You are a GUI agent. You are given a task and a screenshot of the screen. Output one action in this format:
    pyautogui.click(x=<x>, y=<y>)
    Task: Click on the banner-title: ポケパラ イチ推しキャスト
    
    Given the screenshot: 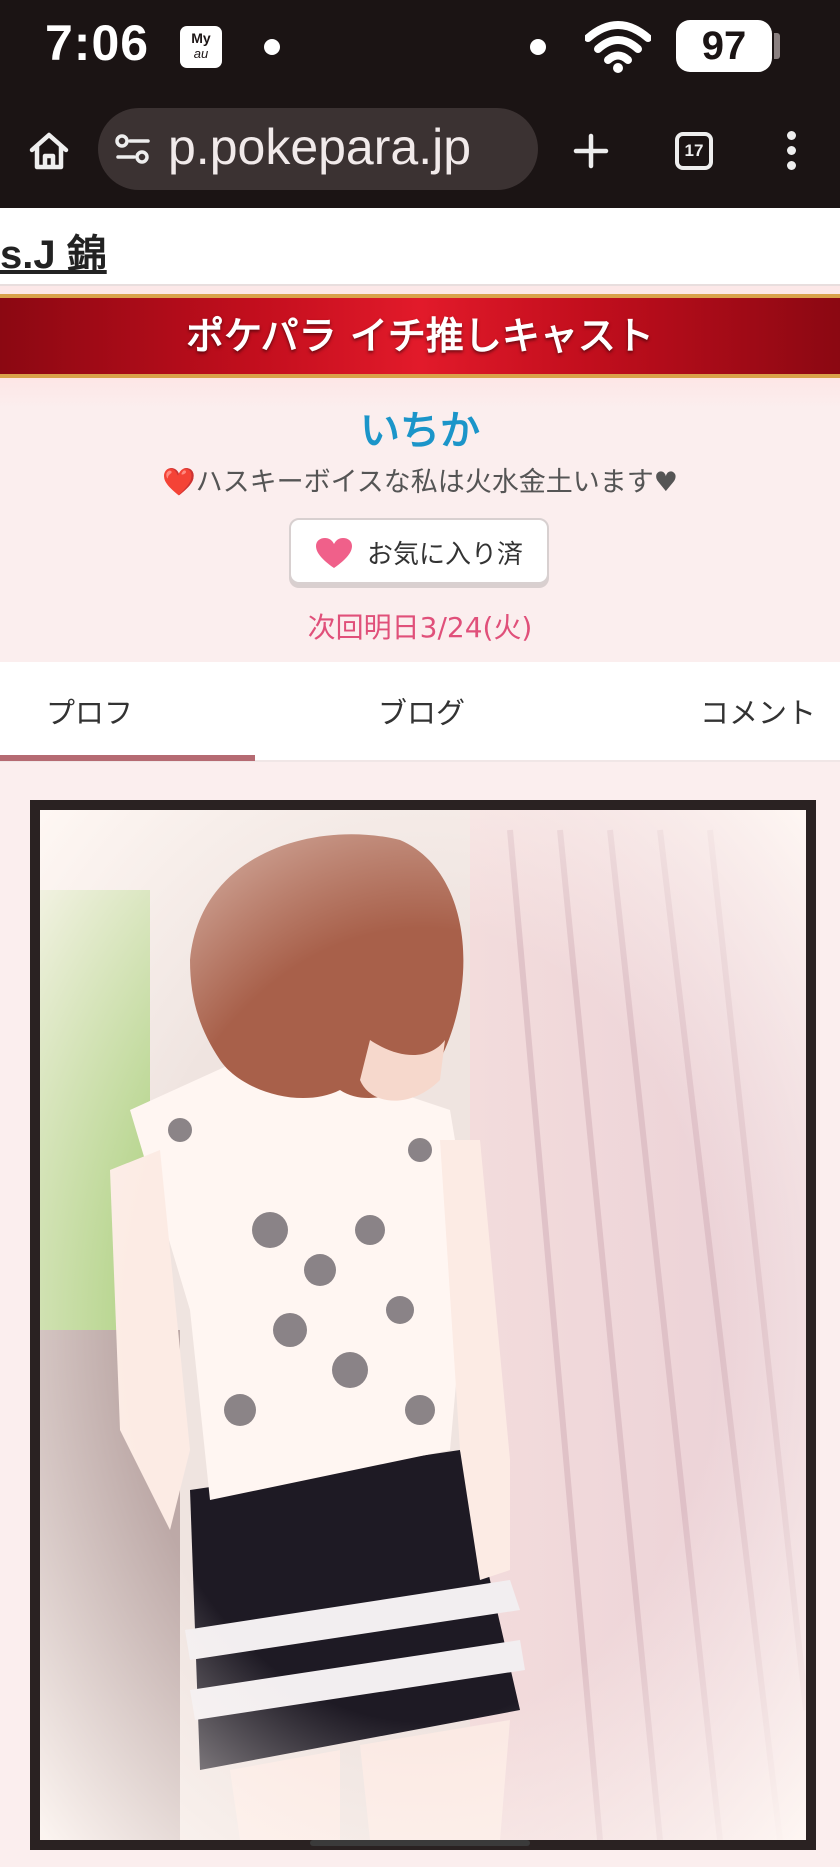 What is the action you would take?
    pyautogui.click(x=420, y=336)
    